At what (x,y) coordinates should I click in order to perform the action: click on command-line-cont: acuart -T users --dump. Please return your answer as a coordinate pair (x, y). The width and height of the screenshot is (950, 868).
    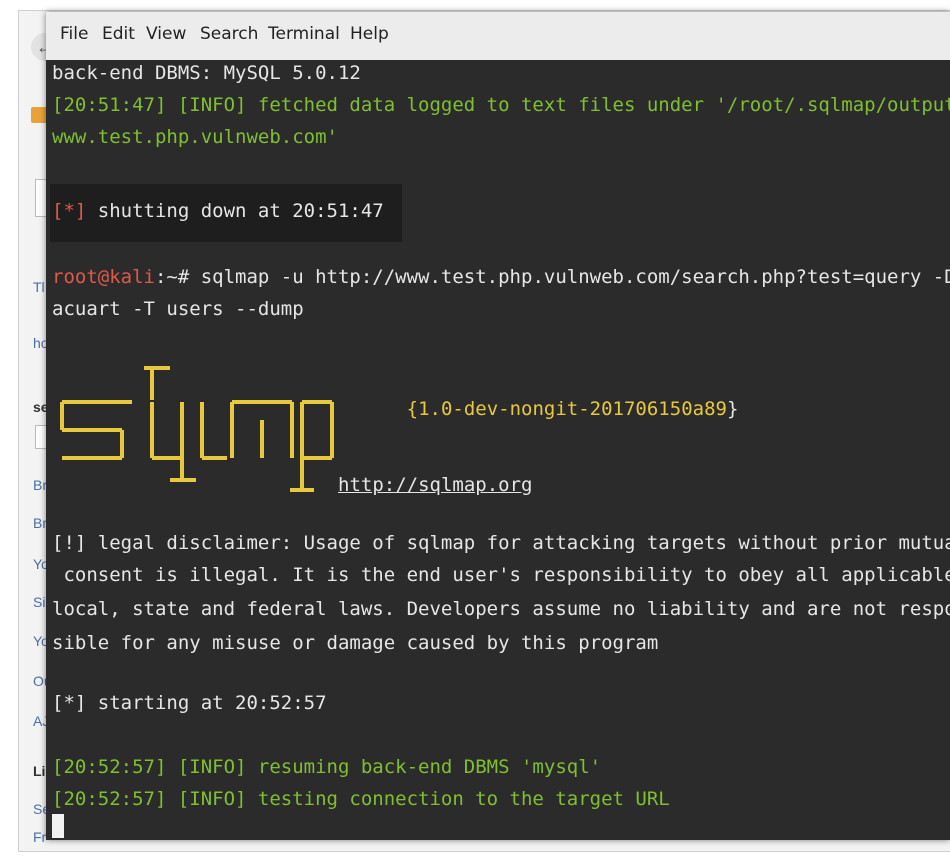
    Looking at the image, I should click on (178, 309).